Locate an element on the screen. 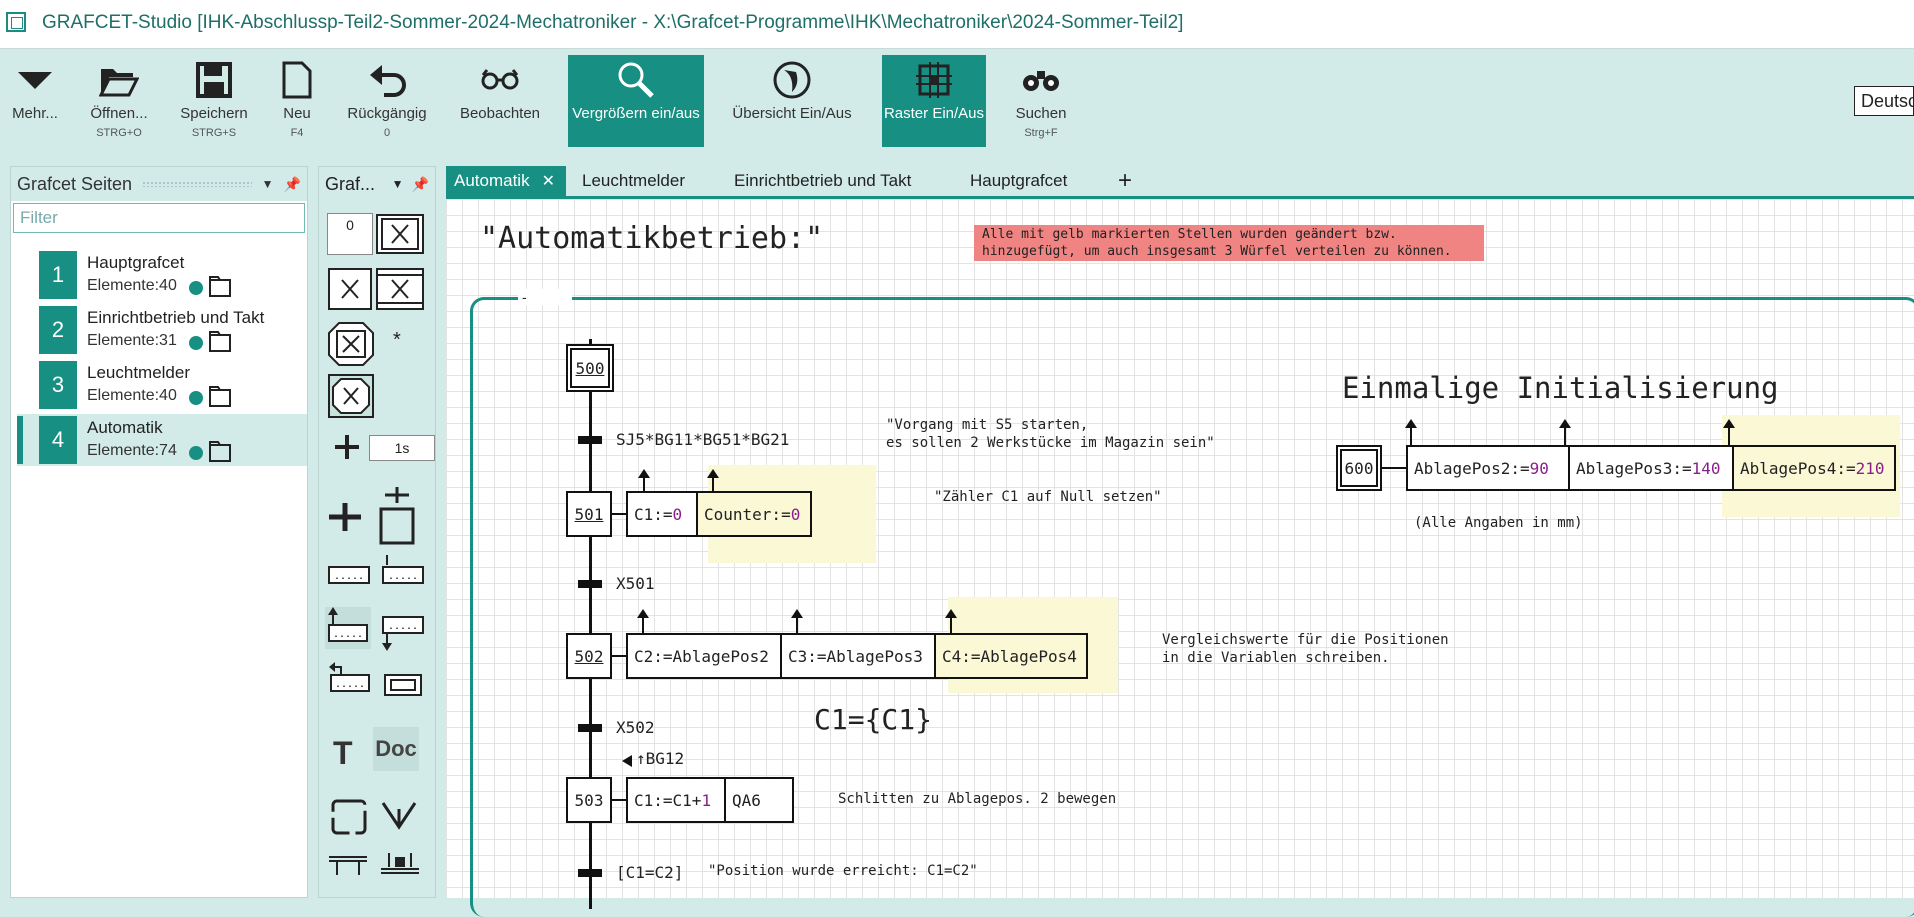 This screenshot has width=1914, height=917. page-element-count: Elemente:31 is located at coordinates (132, 340).